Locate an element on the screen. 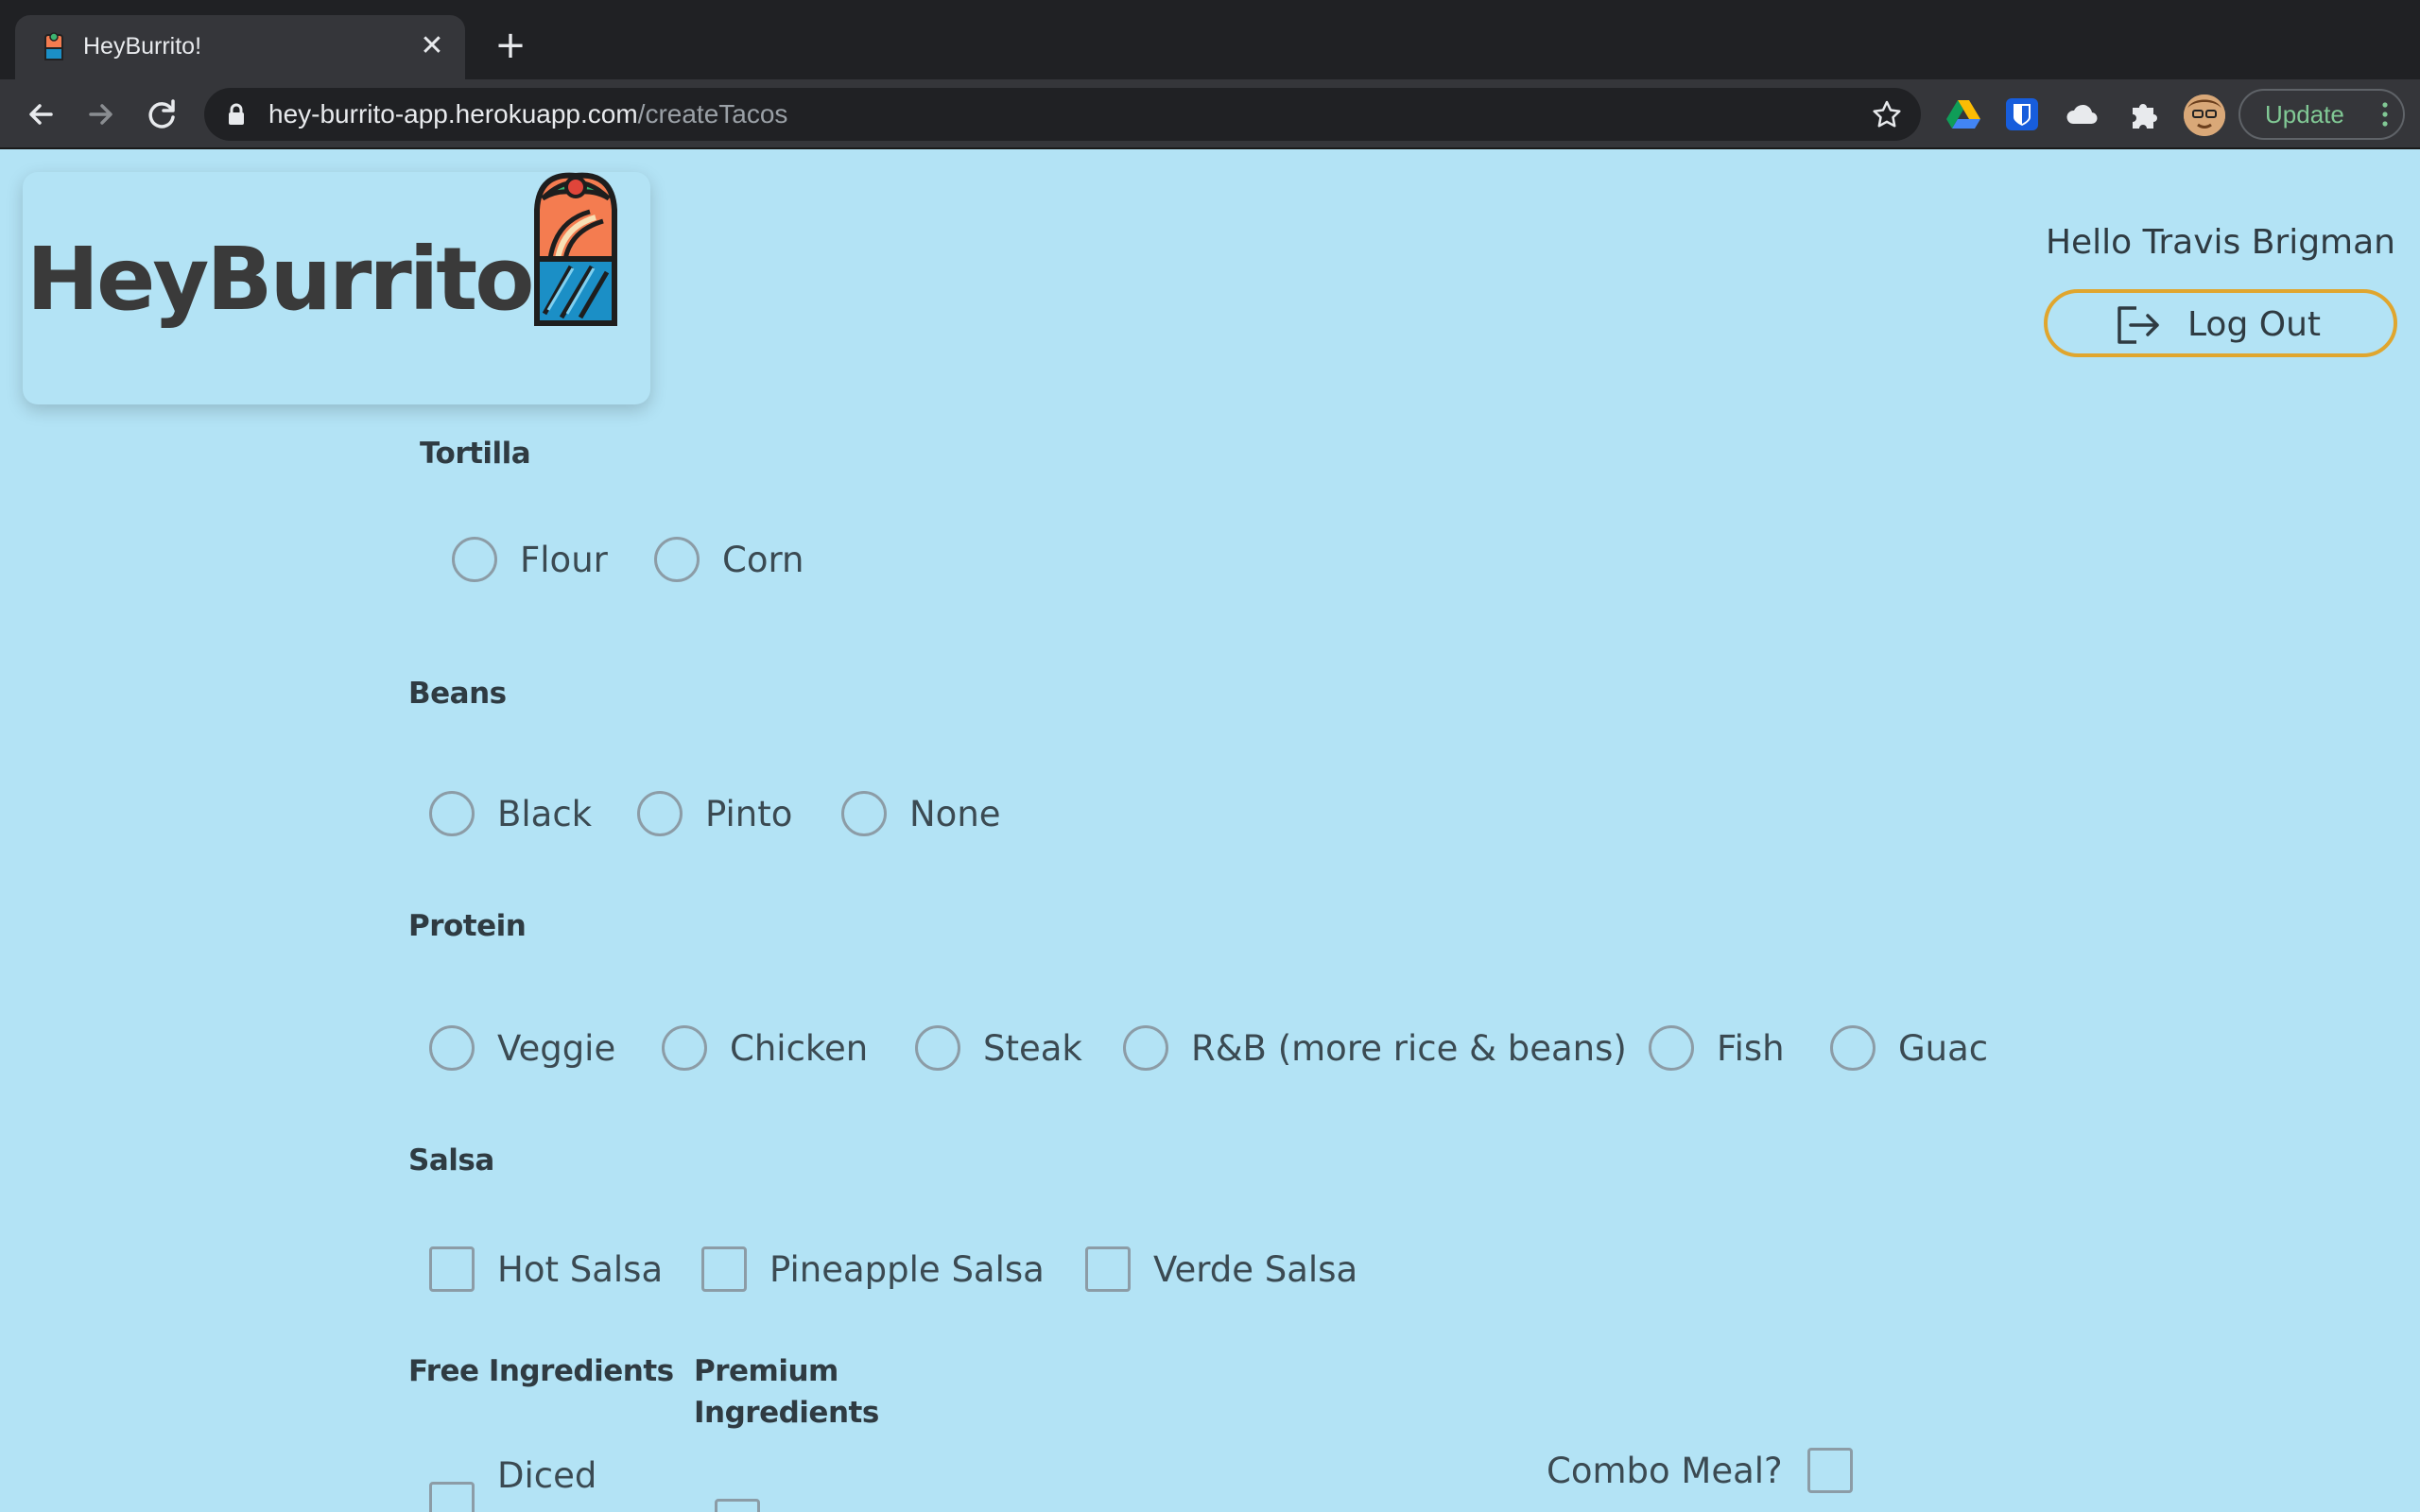  protein-option-steak: Steak is located at coordinates (998, 1048).